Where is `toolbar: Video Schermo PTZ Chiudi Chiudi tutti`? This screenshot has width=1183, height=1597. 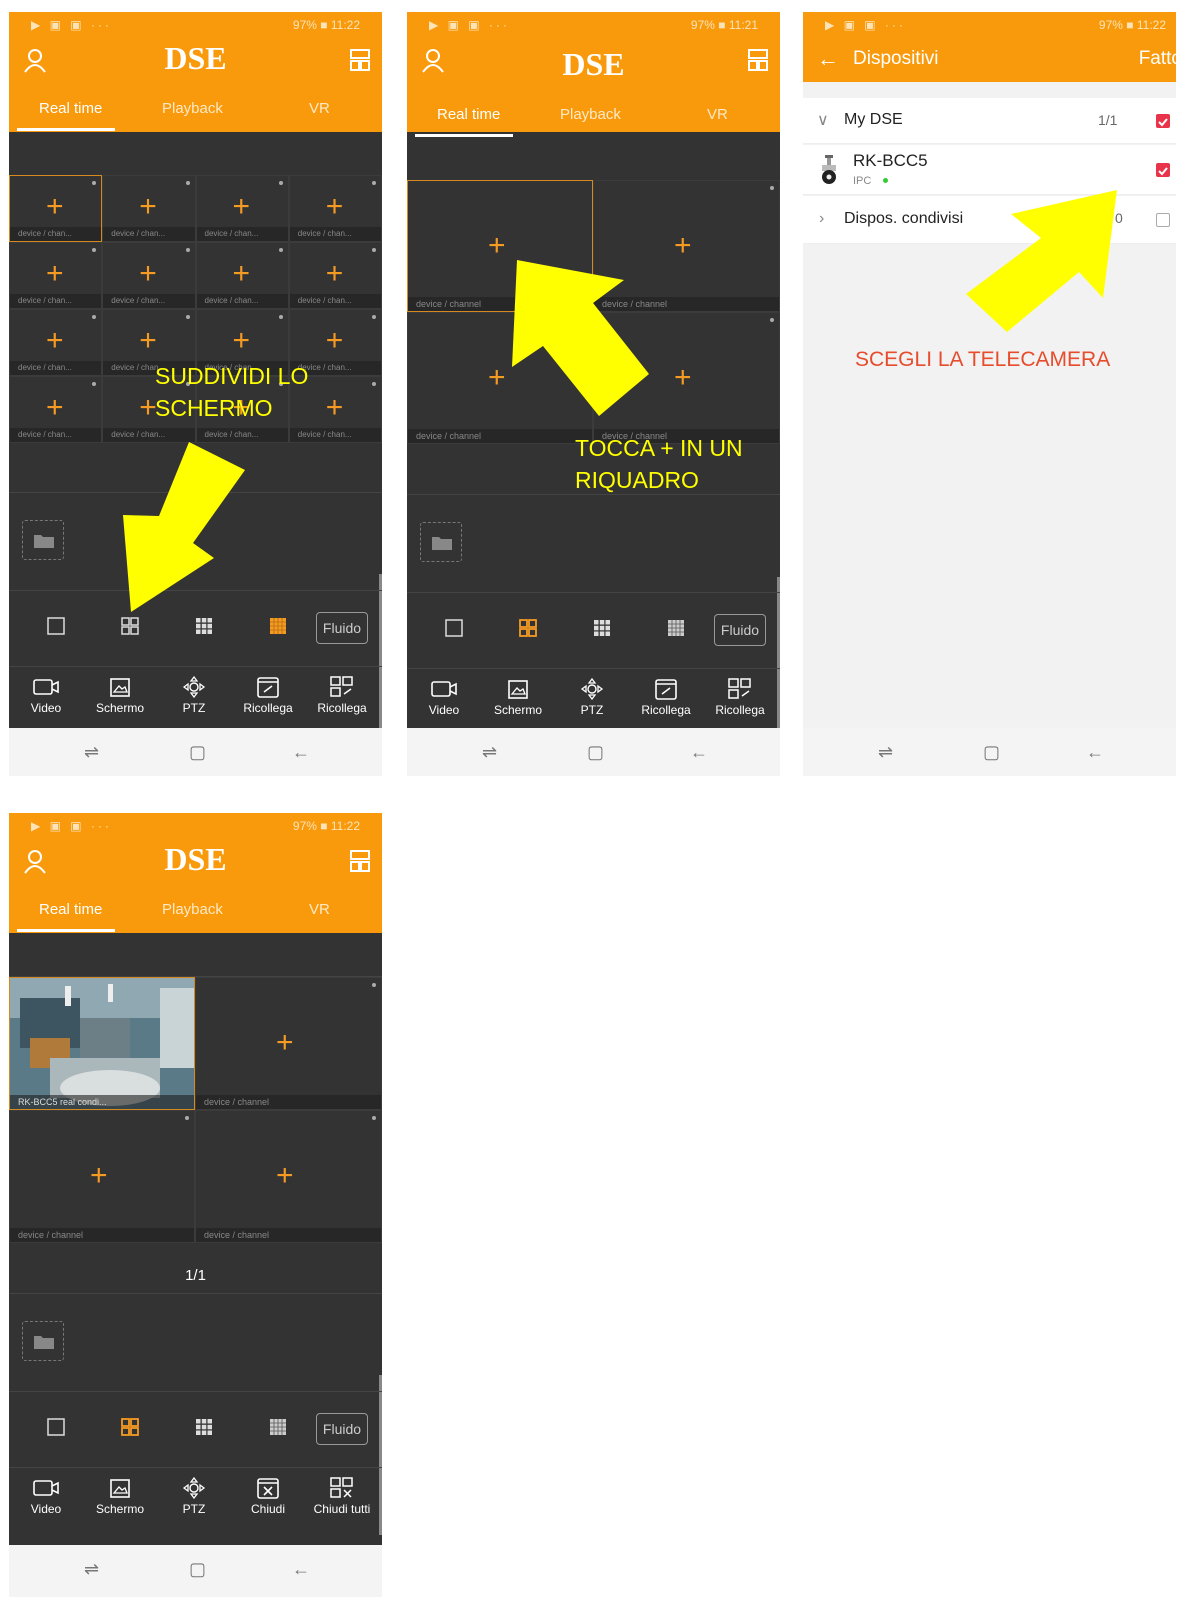
toolbar: Video Schermo PTZ Chiudi Chiudi tutti is located at coordinates (195, 1499).